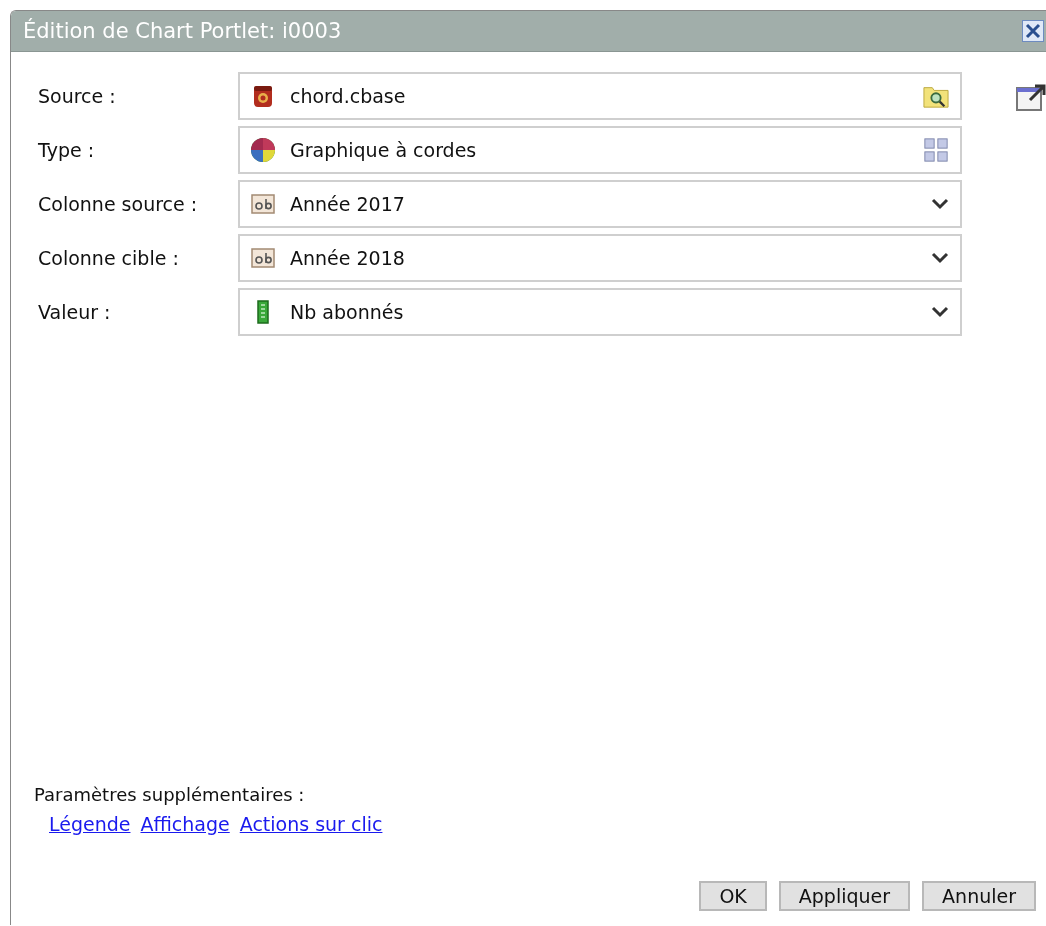  What do you see at coordinates (75, 312) in the screenshot?
I see `field-label: Valeur :` at bounding box center [75, 312].